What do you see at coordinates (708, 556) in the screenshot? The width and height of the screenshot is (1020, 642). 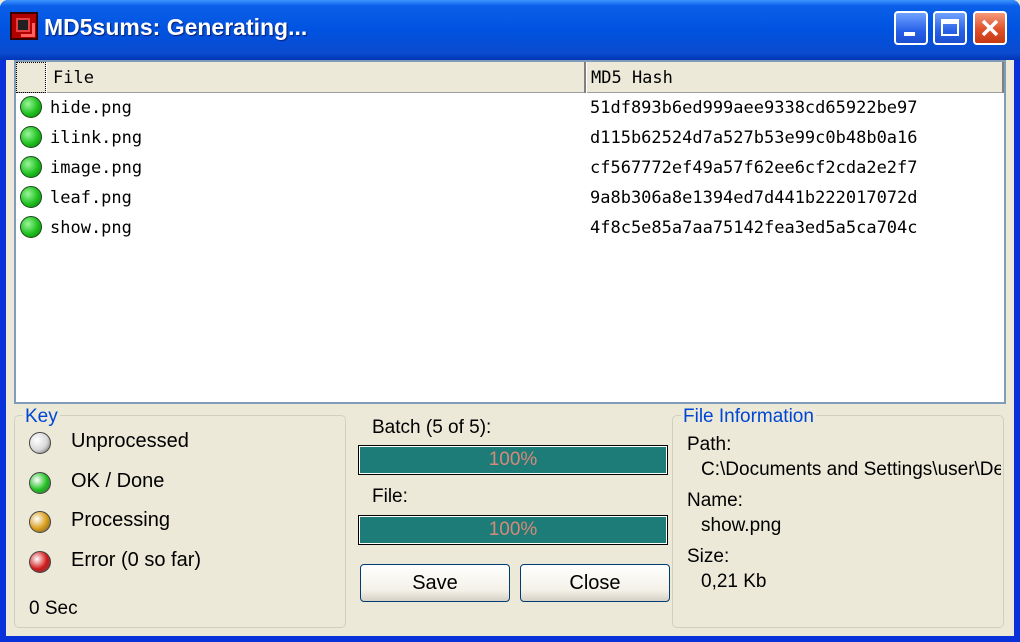 I see `size-label: Size:` at bounding box center [708, 556].